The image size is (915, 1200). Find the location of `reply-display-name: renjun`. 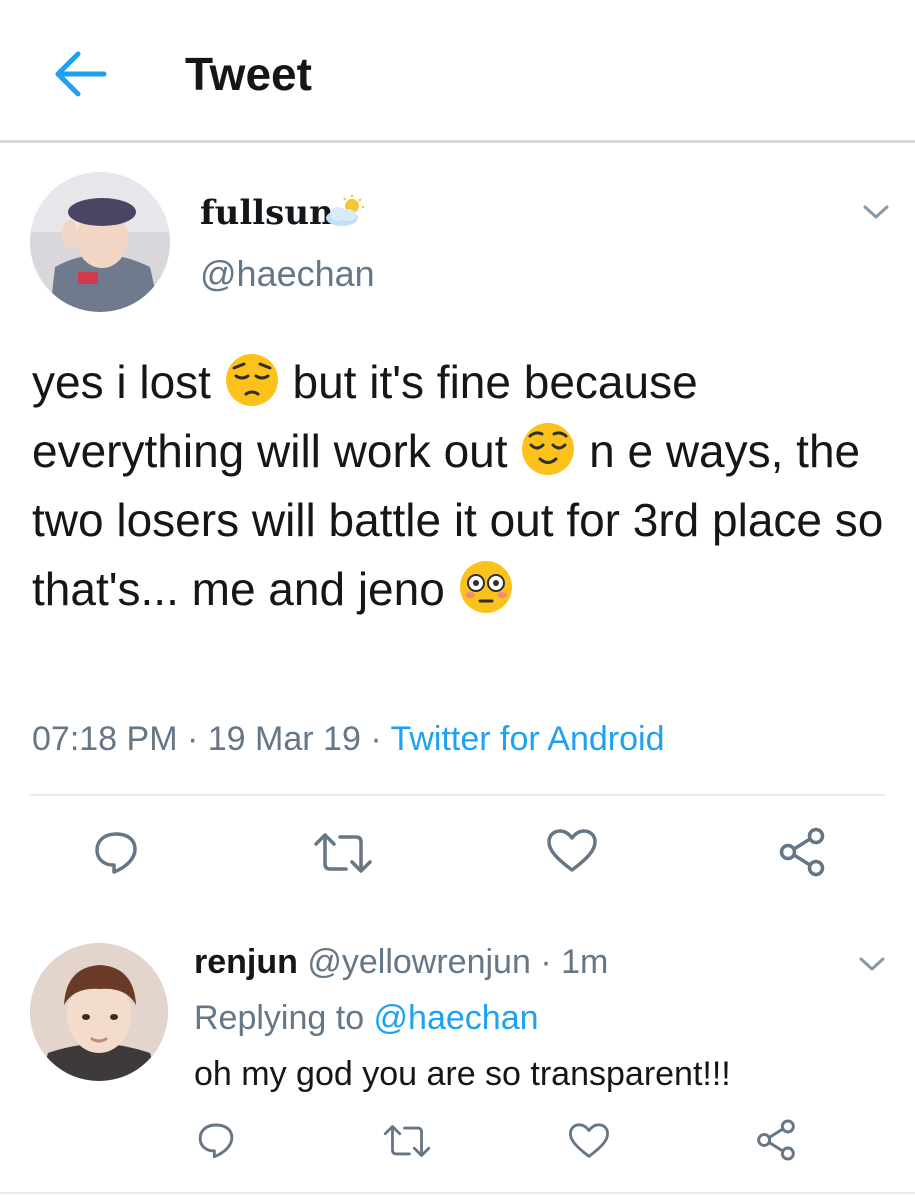

reply-display-name: renjun is located at coordinates (246, 962).